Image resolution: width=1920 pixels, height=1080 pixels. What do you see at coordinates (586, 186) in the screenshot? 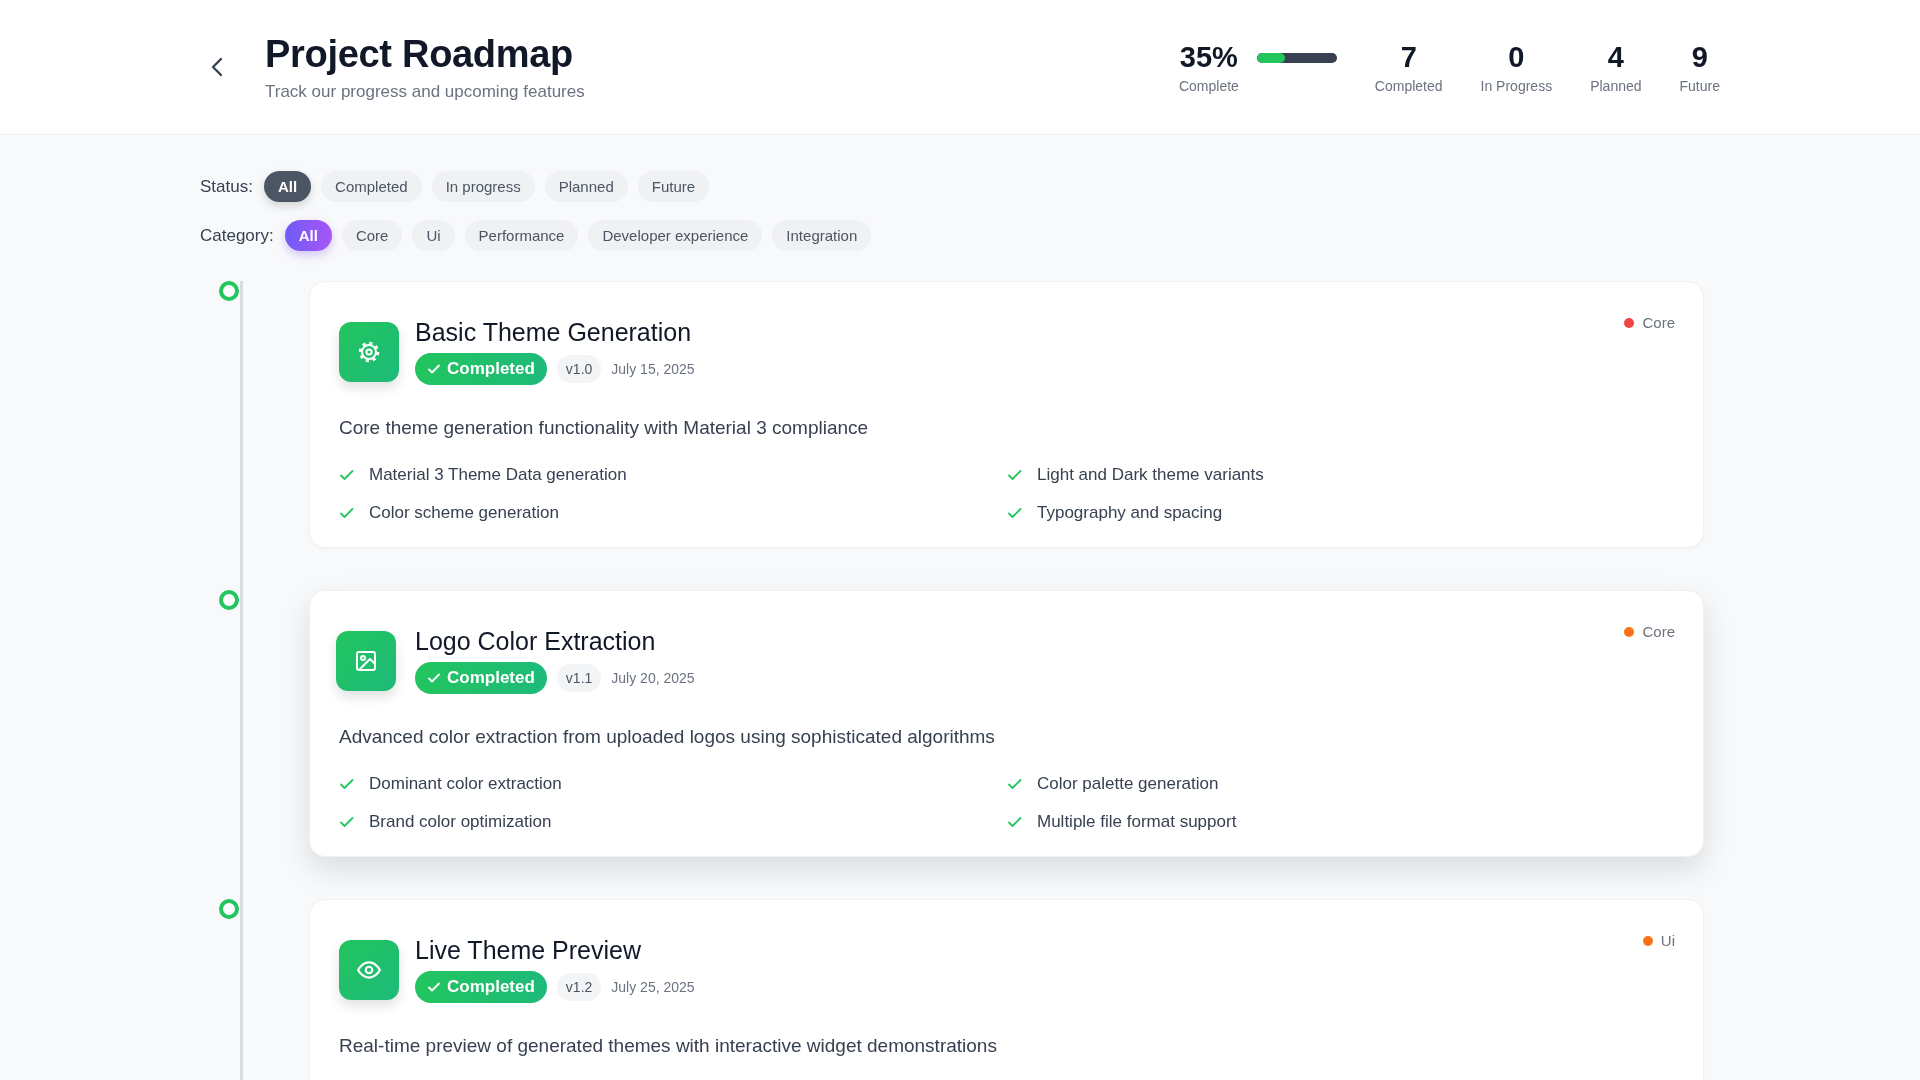
I see `filter-chip: Planned` at bounding box center [586, 186].